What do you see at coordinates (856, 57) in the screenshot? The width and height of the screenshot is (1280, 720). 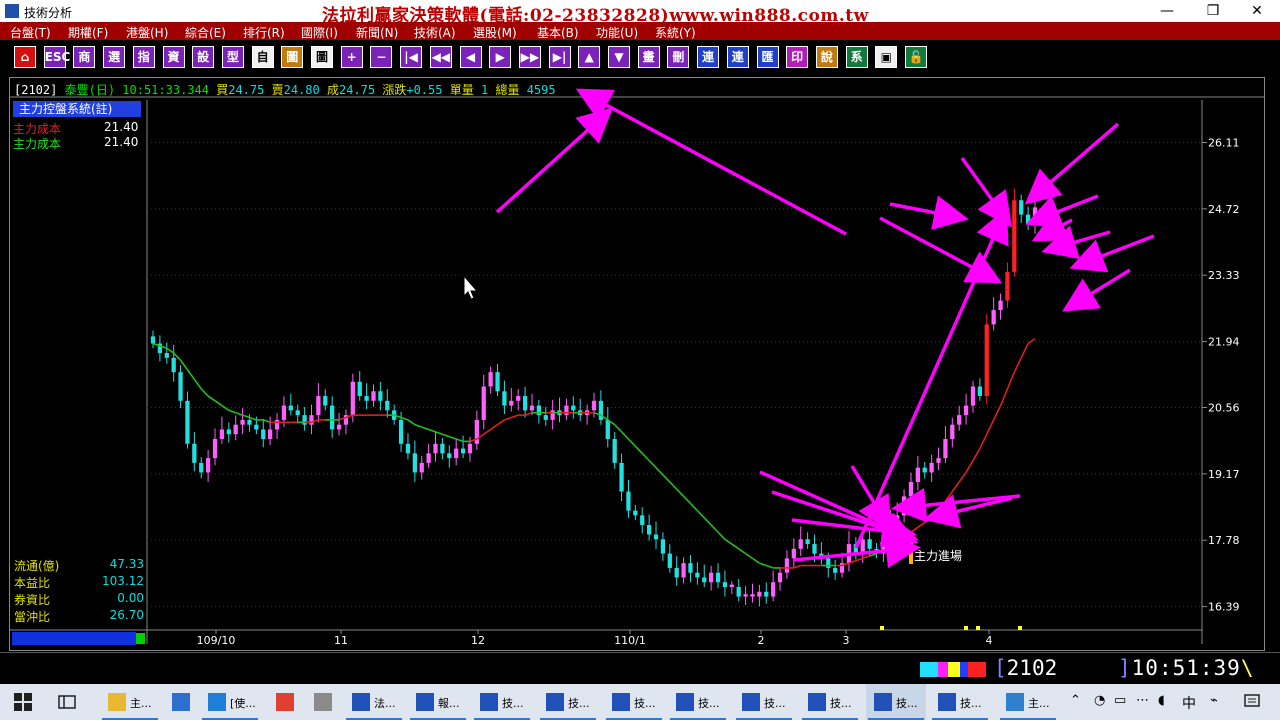 I see `toolbar-button-28: 系` at bounding box center [856, 57].